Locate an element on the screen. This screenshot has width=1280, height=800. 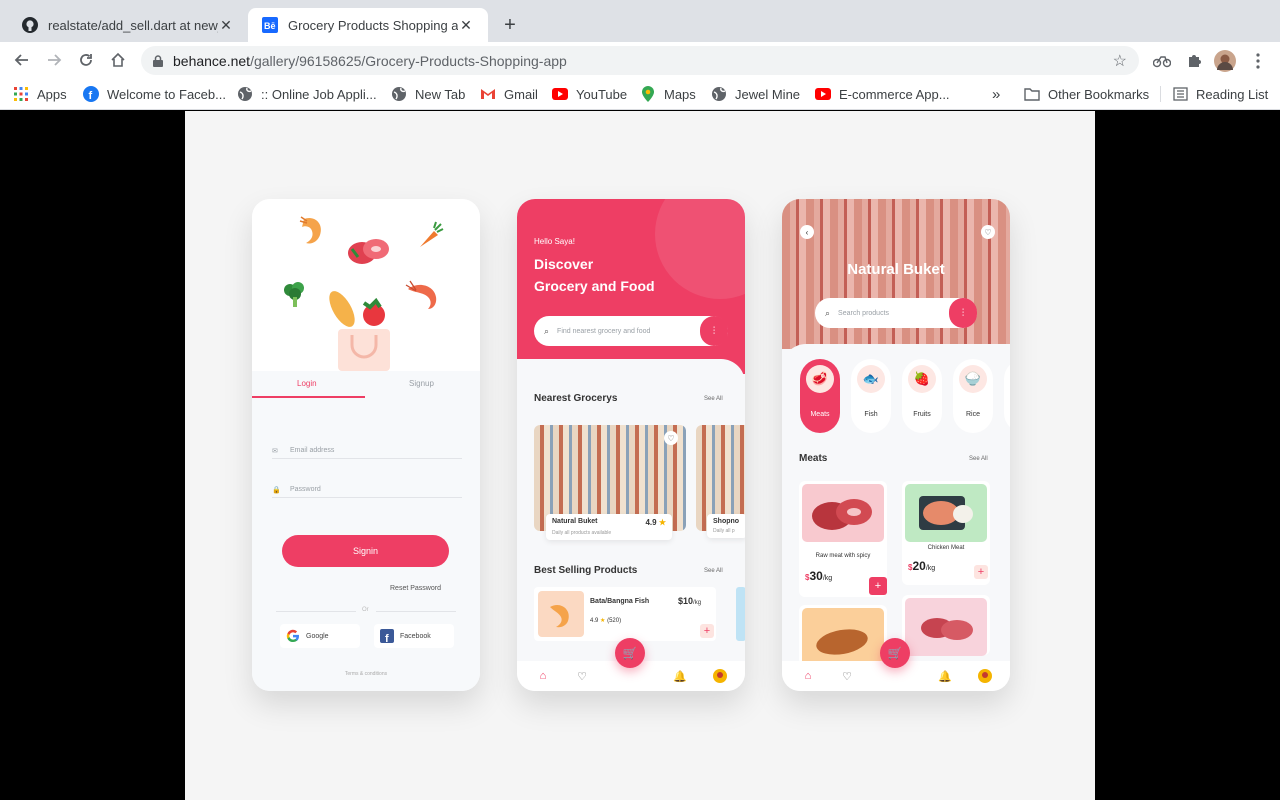
bookmark-jewel-mine: Jewel Mine is located at coordinates (755, 94).